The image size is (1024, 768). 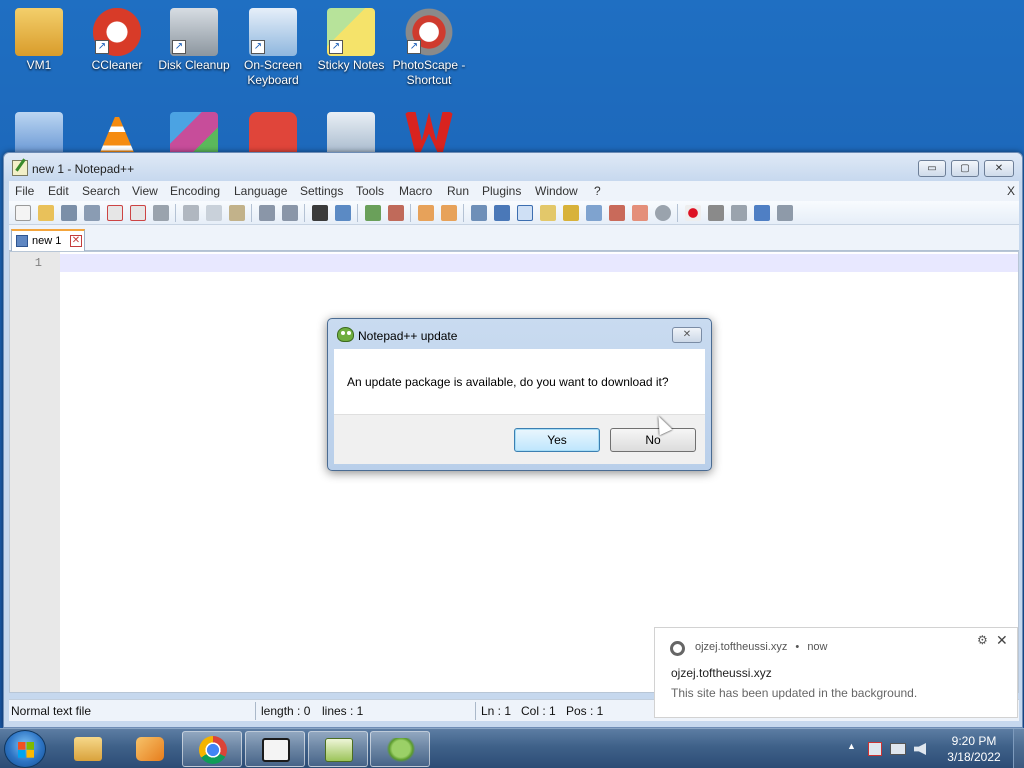 What do you see at coordinates (513, 168) in the screenshot?
I see `title-bar: new 1 - Notepad++ ▭ ▢ ✕` at bounding box center [513, 168].